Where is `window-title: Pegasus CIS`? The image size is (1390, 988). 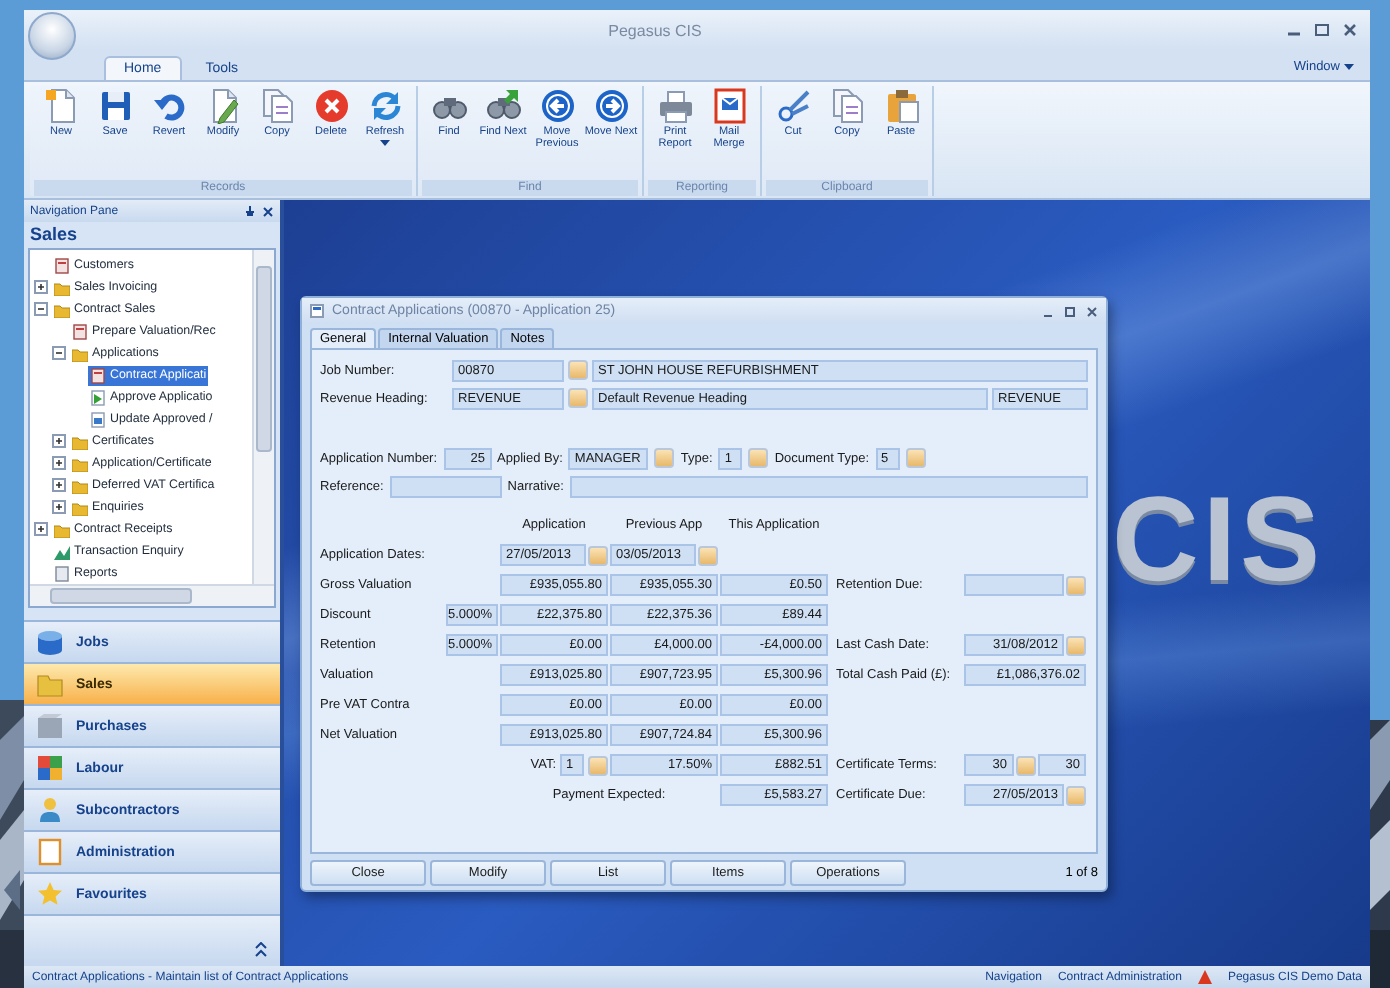 window-title: Pegasus CIS is located at coordinates (655, 30).